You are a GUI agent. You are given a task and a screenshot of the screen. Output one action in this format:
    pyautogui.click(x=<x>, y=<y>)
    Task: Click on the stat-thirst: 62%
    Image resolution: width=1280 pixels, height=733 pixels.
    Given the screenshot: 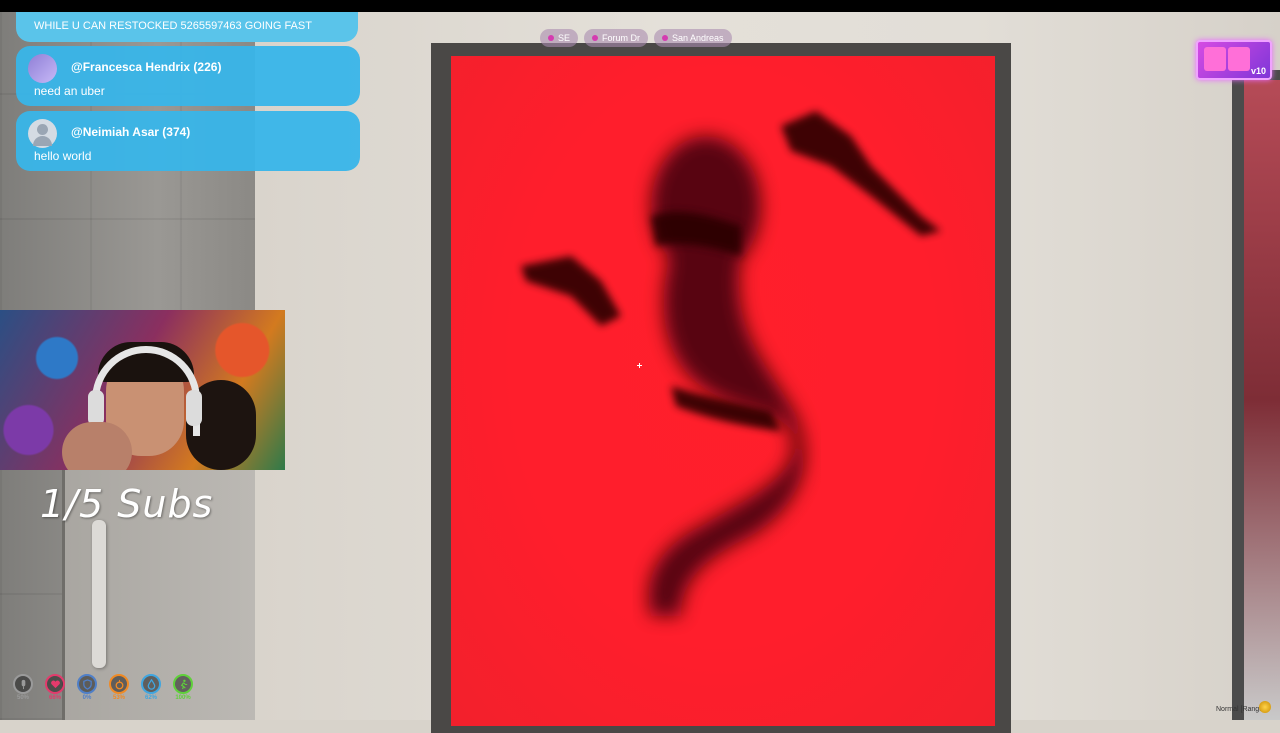 What is the action you would take?
    pyautogui.click(x=151, y=687)
    